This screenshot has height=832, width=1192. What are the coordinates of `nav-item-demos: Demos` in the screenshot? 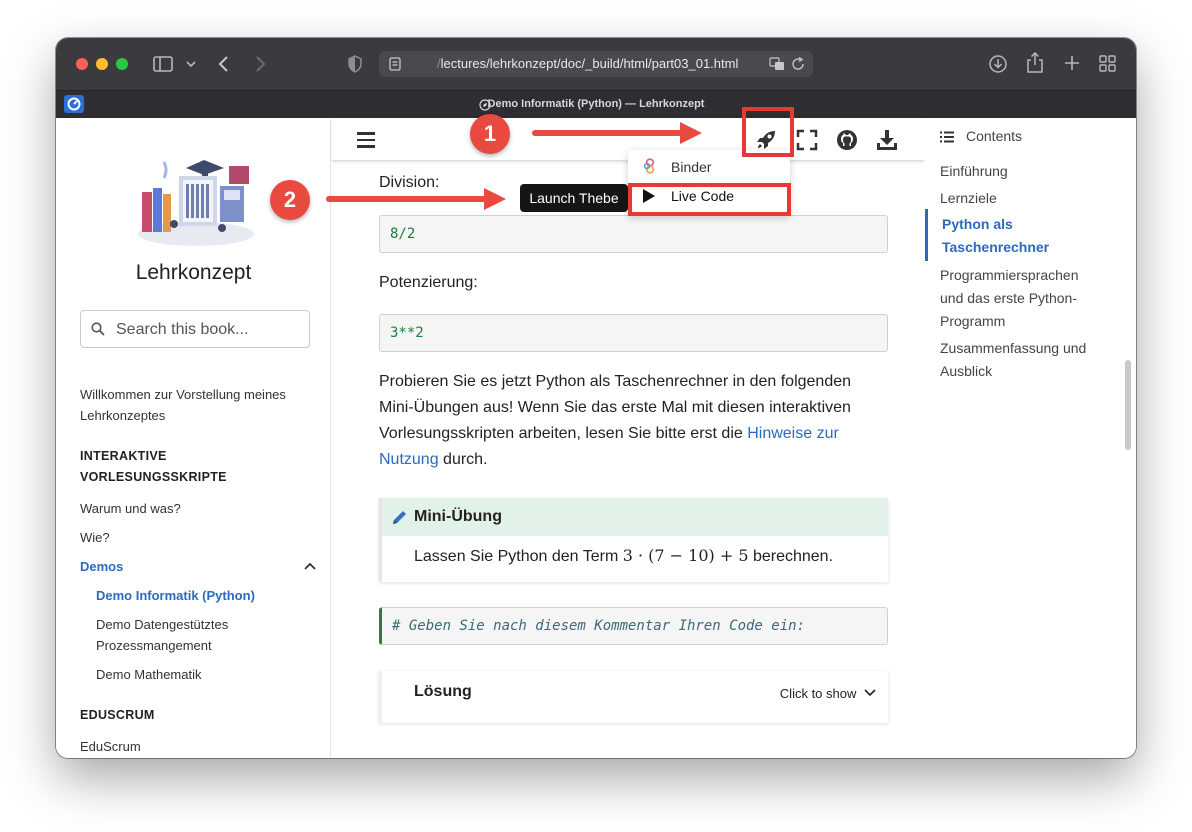 It's located at (101, 566).